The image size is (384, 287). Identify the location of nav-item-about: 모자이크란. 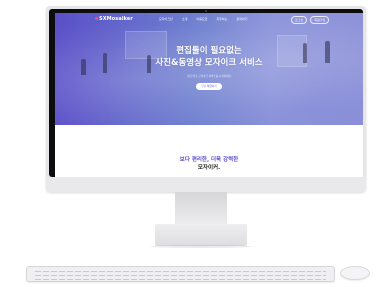
(166, 19).